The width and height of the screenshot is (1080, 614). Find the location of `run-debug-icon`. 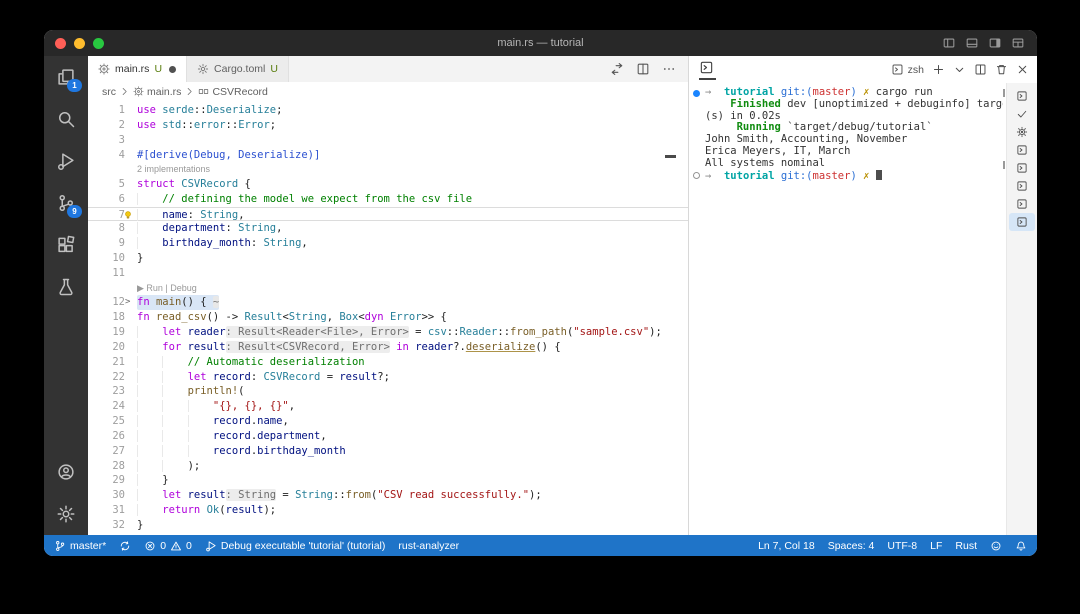

run-debug-icon is located at coordinates (66, 161).